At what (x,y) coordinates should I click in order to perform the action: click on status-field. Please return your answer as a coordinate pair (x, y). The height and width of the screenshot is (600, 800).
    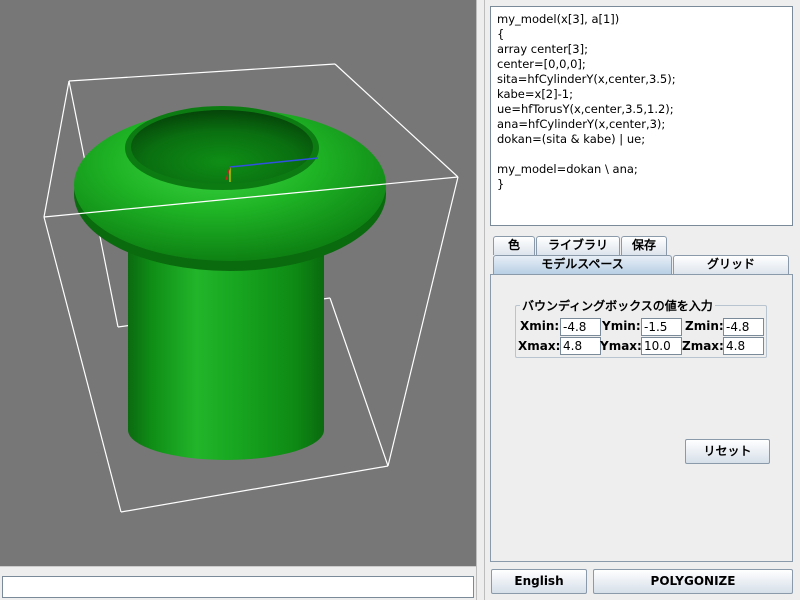
    Looking at the image, I should click on (238, 587).